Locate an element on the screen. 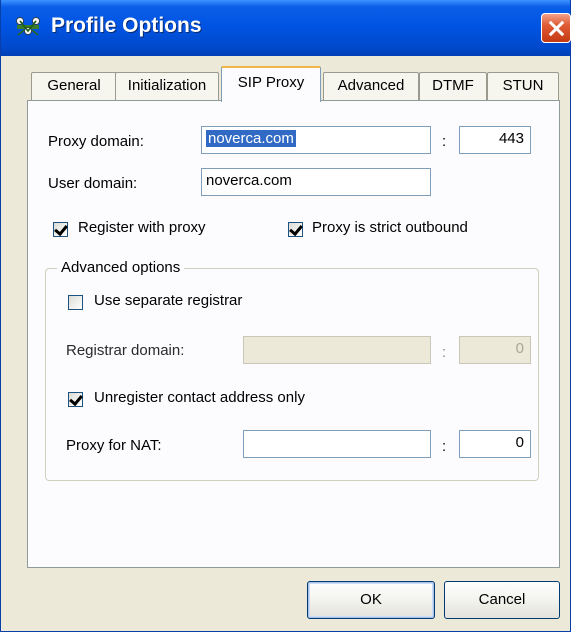 Image resolution: width=571 pixels, height=632 pixels. registrar-domain-input is located at coordinates (337, 350).